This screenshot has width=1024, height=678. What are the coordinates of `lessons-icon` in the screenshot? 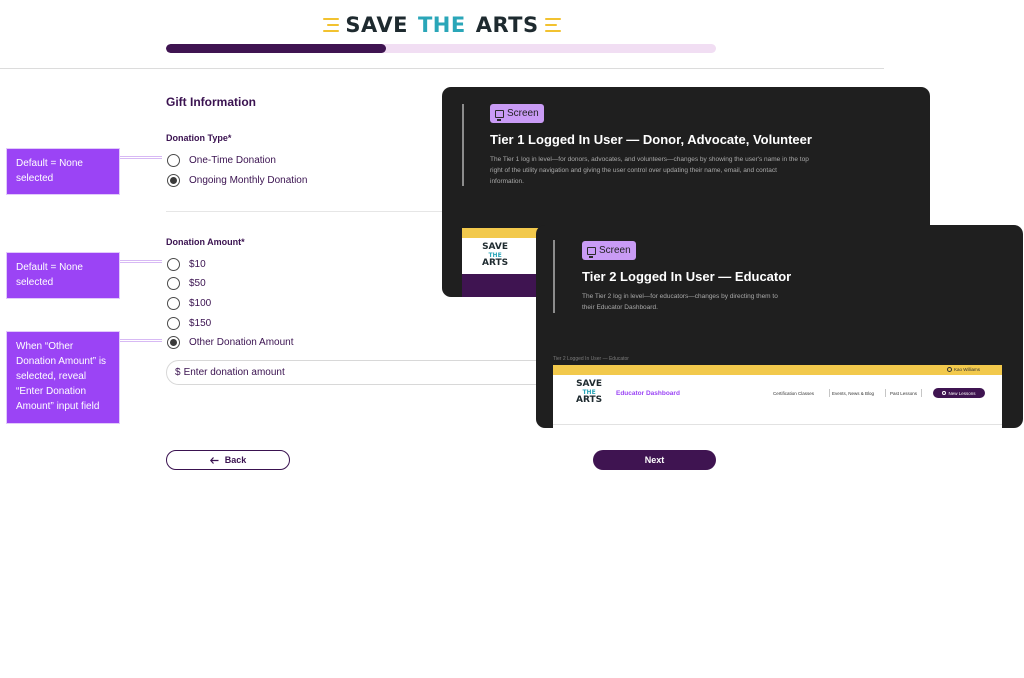 It's located at (944, 393).